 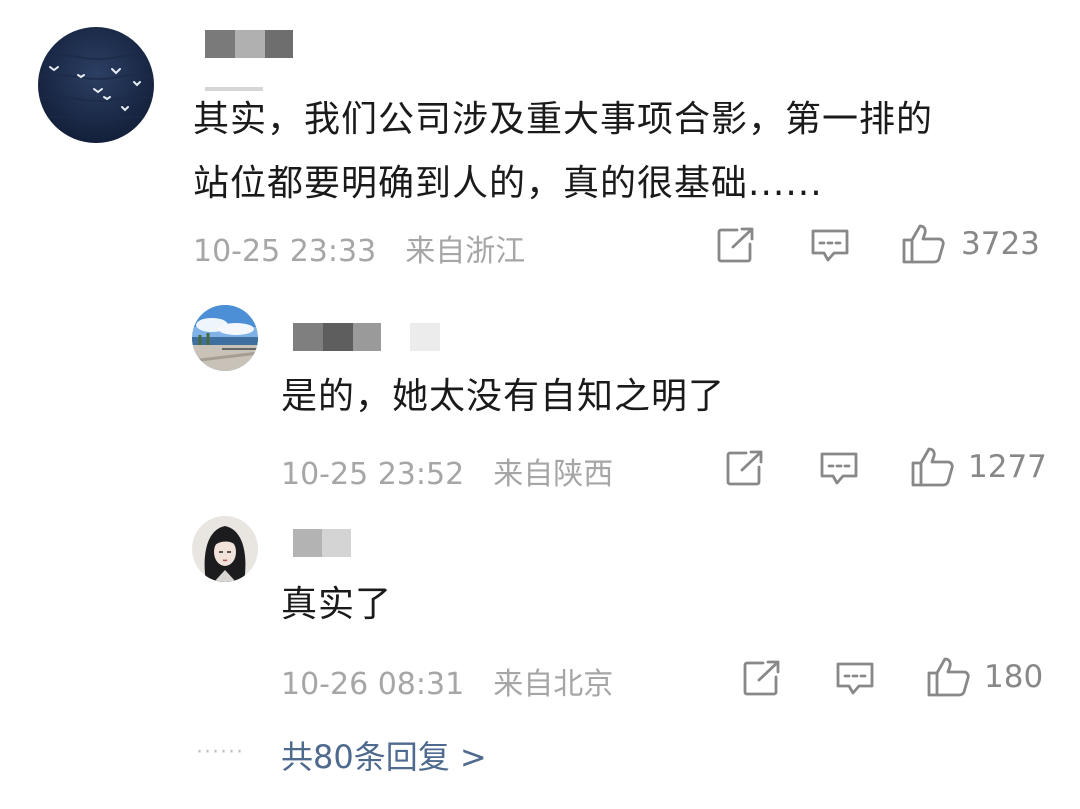 I want to click on comment-meta: 10-25 23:33 来自浙江, so click(x=359, y=248).